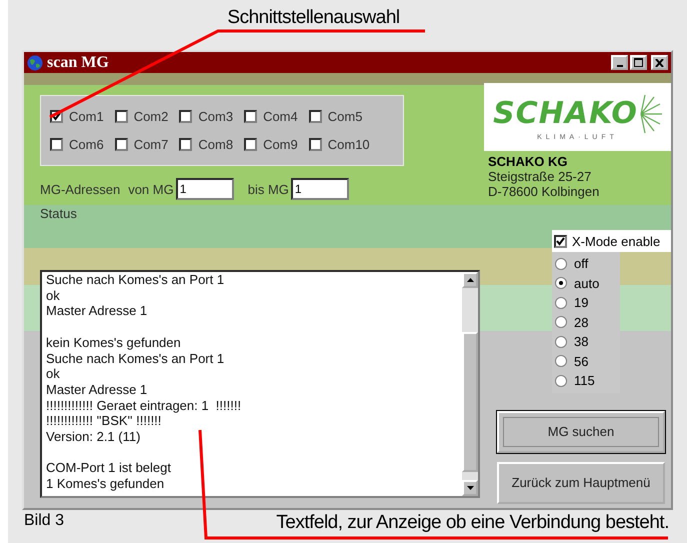 The height and width of the screenshot is (543, 687). What do you see at coordinates (216, 116) in the screenshot?
I see `port-label: Com3` at bounding box center [216, 116].